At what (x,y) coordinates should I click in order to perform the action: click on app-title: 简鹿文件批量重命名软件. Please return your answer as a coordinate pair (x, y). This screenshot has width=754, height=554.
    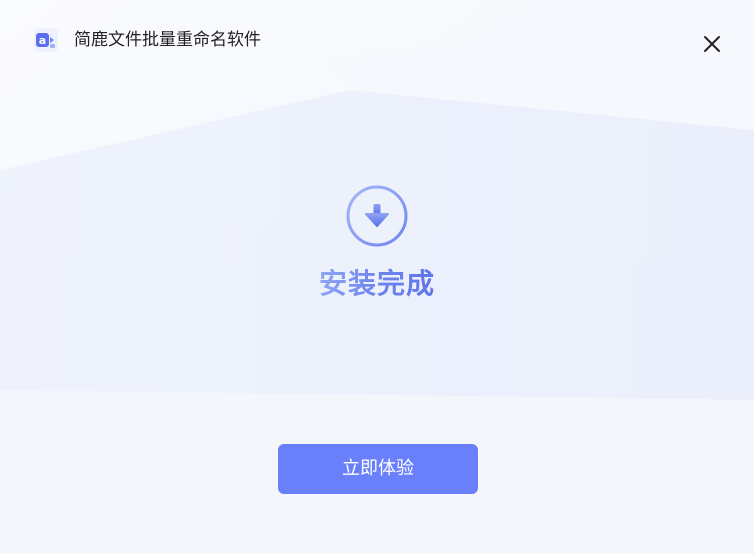
    Looking at the image, I should click on (167, 40).